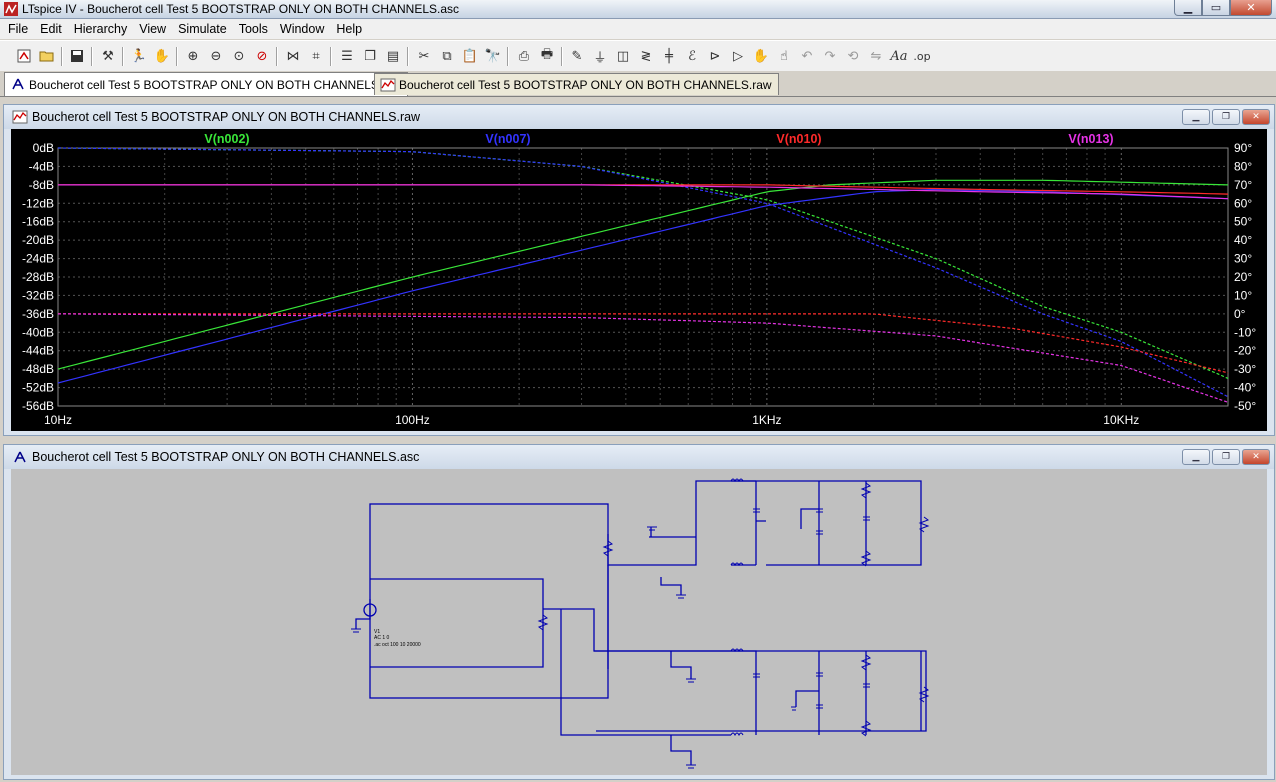  What do you see at coordinates (302, 29) in the screenshot?
I see `menu-window: Window` at bounding box center [302, 29].